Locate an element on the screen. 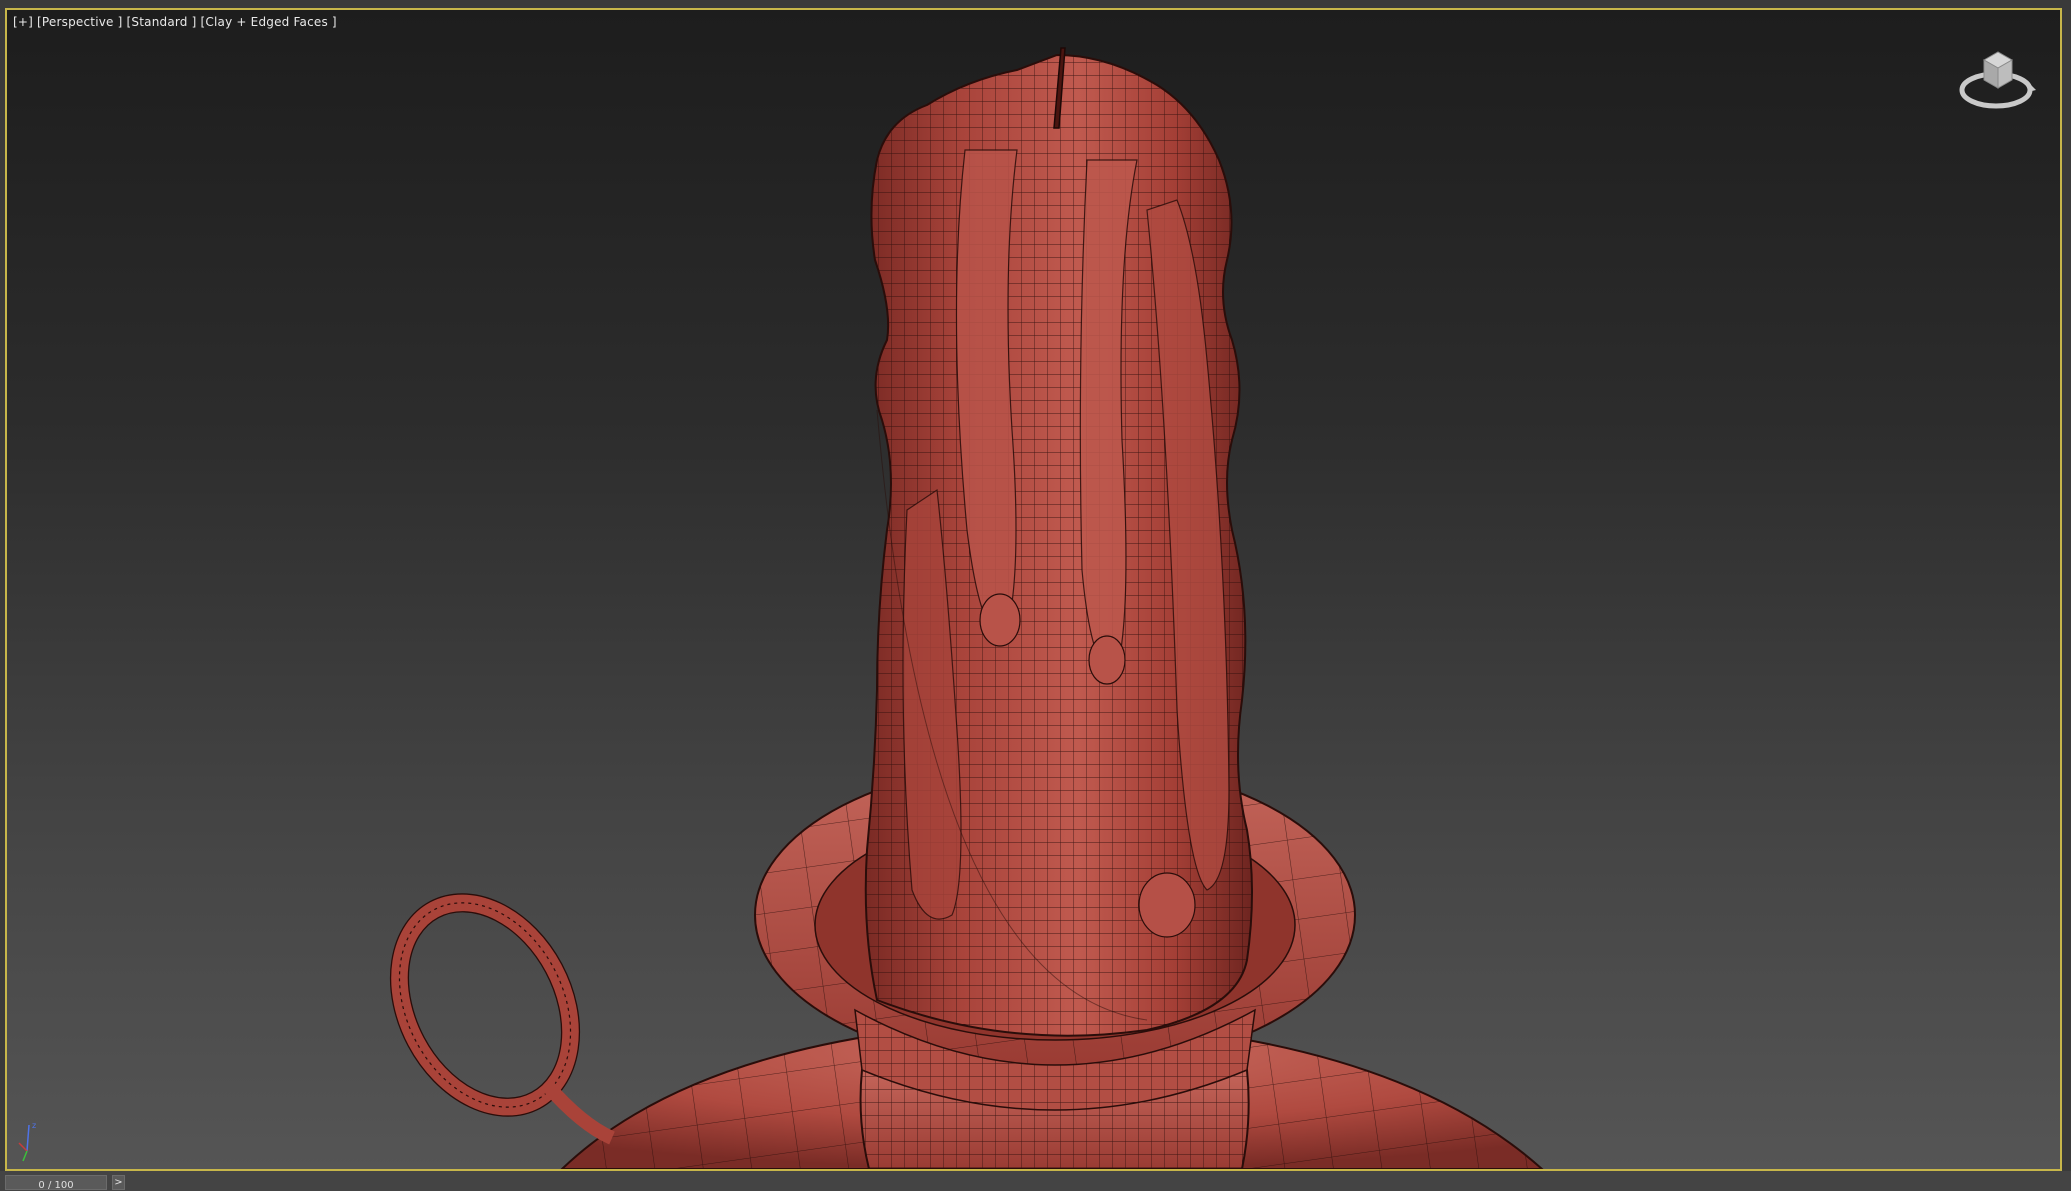  candle-handle-ring is located at coordinates (502, 1019).